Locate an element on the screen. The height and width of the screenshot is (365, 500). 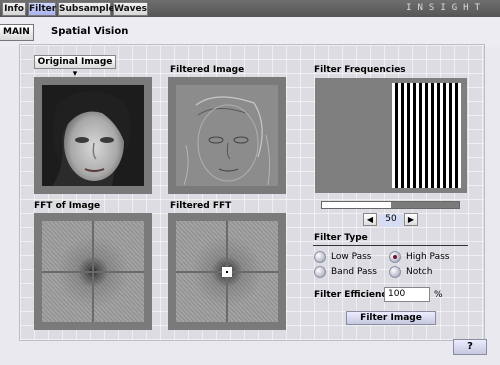
arrow-left-icon: ◀ is located at coordinates (370, 219).